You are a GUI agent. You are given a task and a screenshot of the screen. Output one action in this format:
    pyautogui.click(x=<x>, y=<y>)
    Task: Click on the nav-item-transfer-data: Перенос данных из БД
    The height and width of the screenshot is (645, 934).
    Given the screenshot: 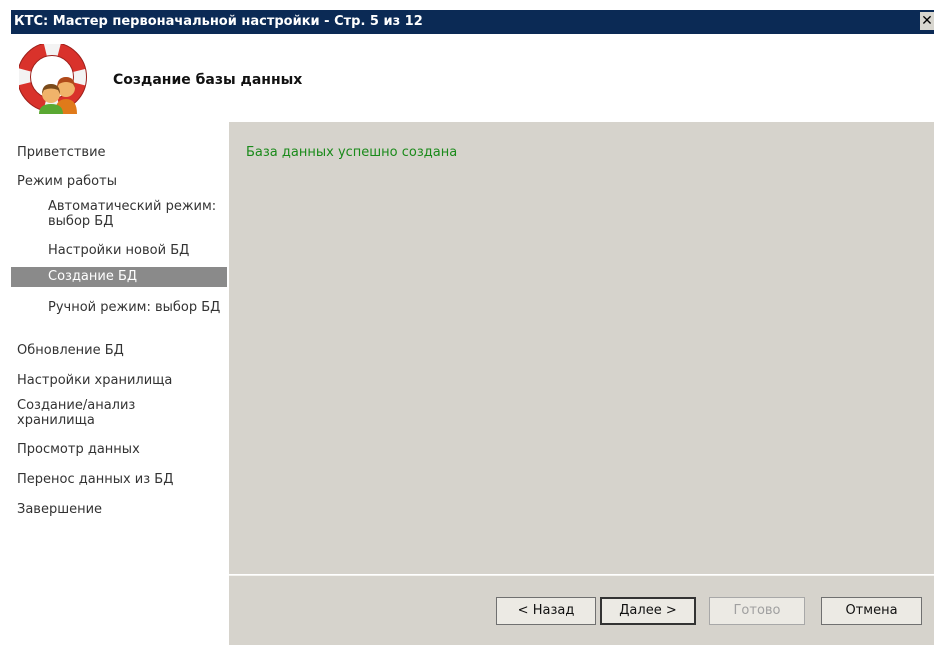 What is the action you would take?
    pyautogui.click(x=119, y=479)
    